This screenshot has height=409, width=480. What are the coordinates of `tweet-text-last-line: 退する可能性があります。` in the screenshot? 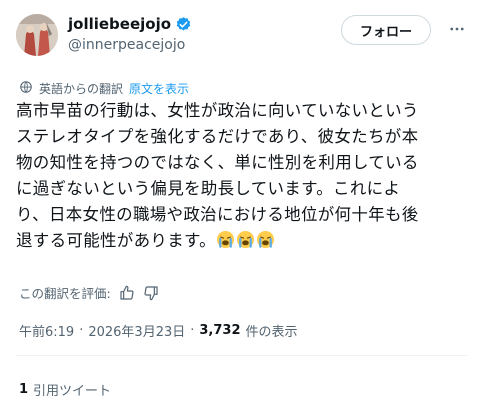 It's located at (242, 241).